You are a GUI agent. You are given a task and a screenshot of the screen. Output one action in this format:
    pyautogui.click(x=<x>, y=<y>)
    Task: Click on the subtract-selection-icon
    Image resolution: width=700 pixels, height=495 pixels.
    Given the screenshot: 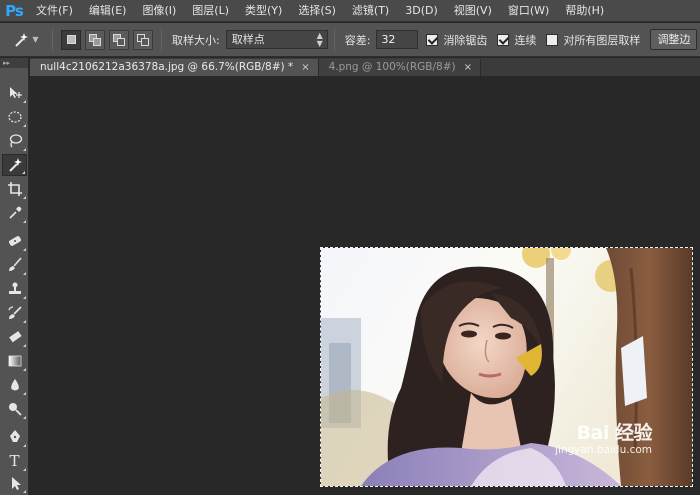 What is the action you would take?
    pyautogui.click(x=119, y=39)
    